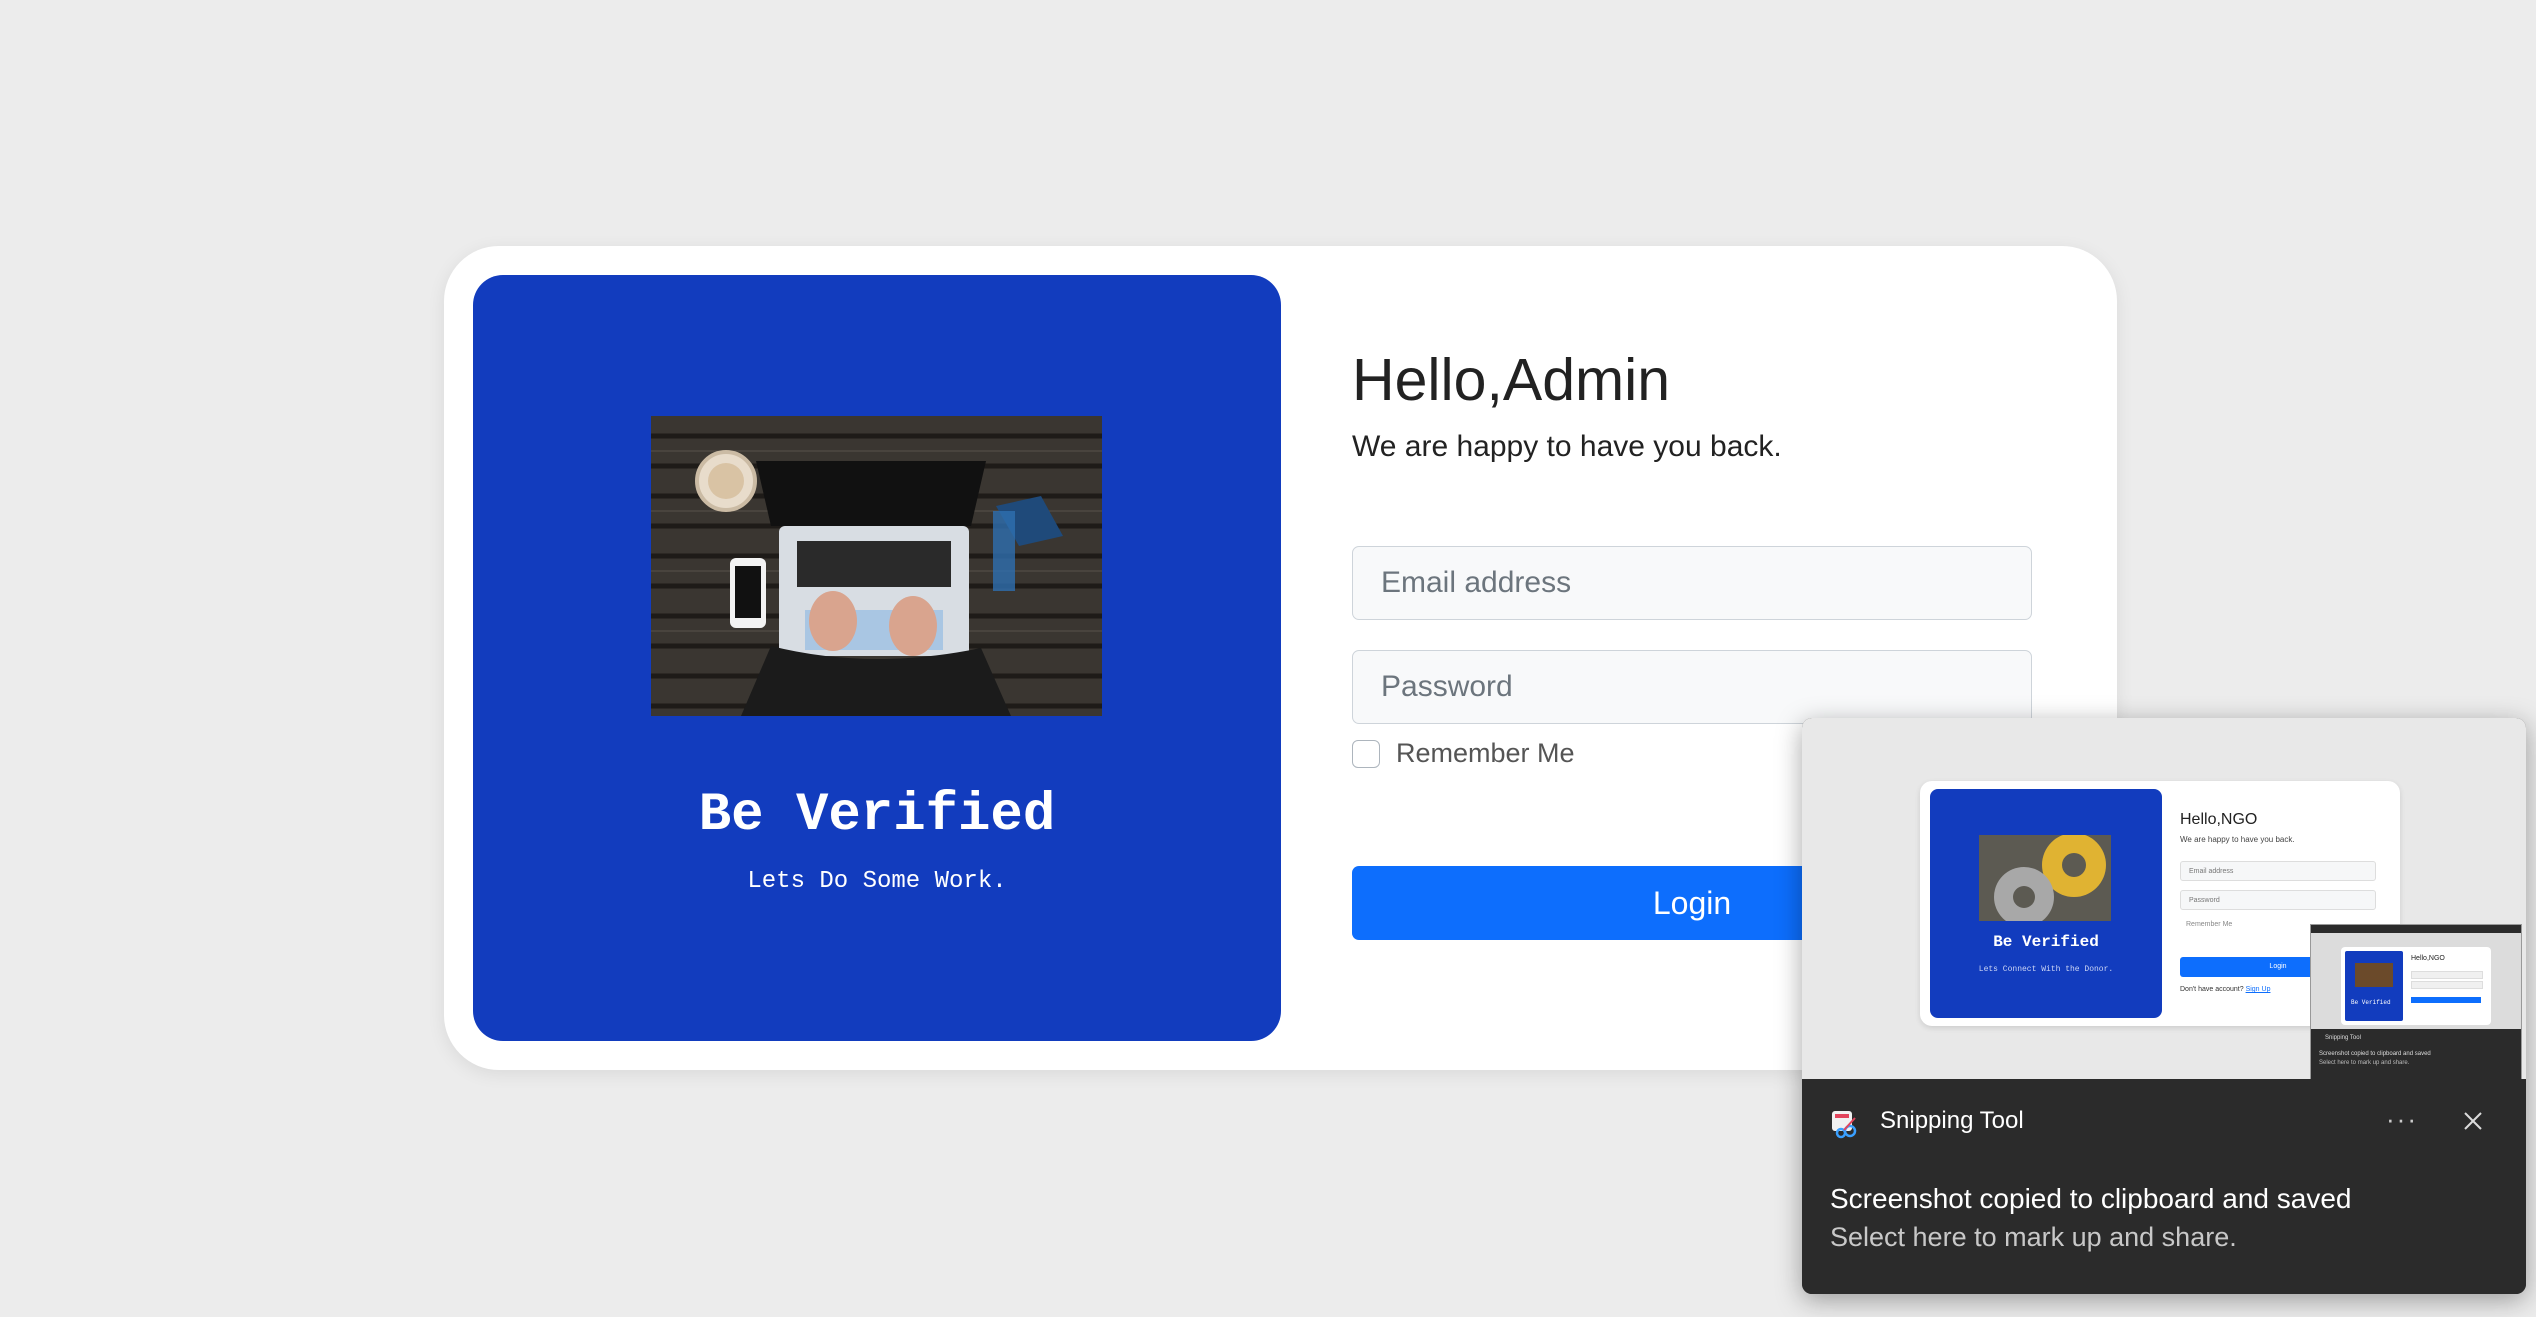 The height and width of the screenshot is (1317, 2536). Describe the element at coordinates (2212, 989) in the screenshot. I see `preview-signup-prompt: Don't have account?` at that location.